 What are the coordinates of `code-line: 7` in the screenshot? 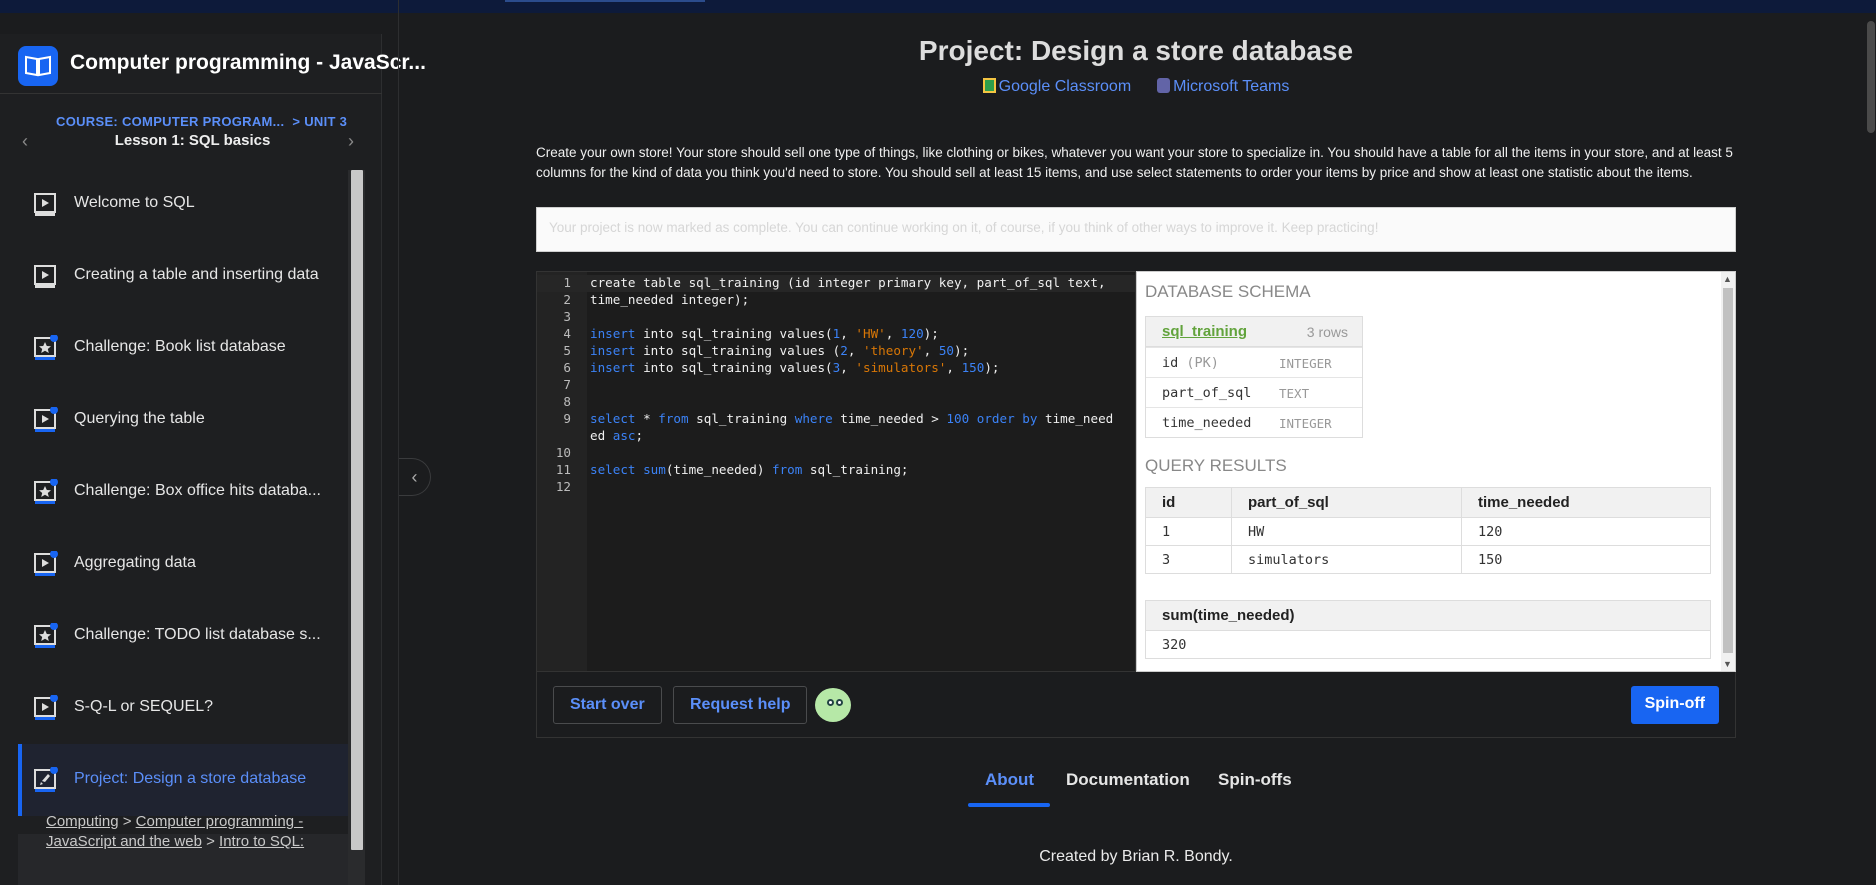 It's located at (836, 385).